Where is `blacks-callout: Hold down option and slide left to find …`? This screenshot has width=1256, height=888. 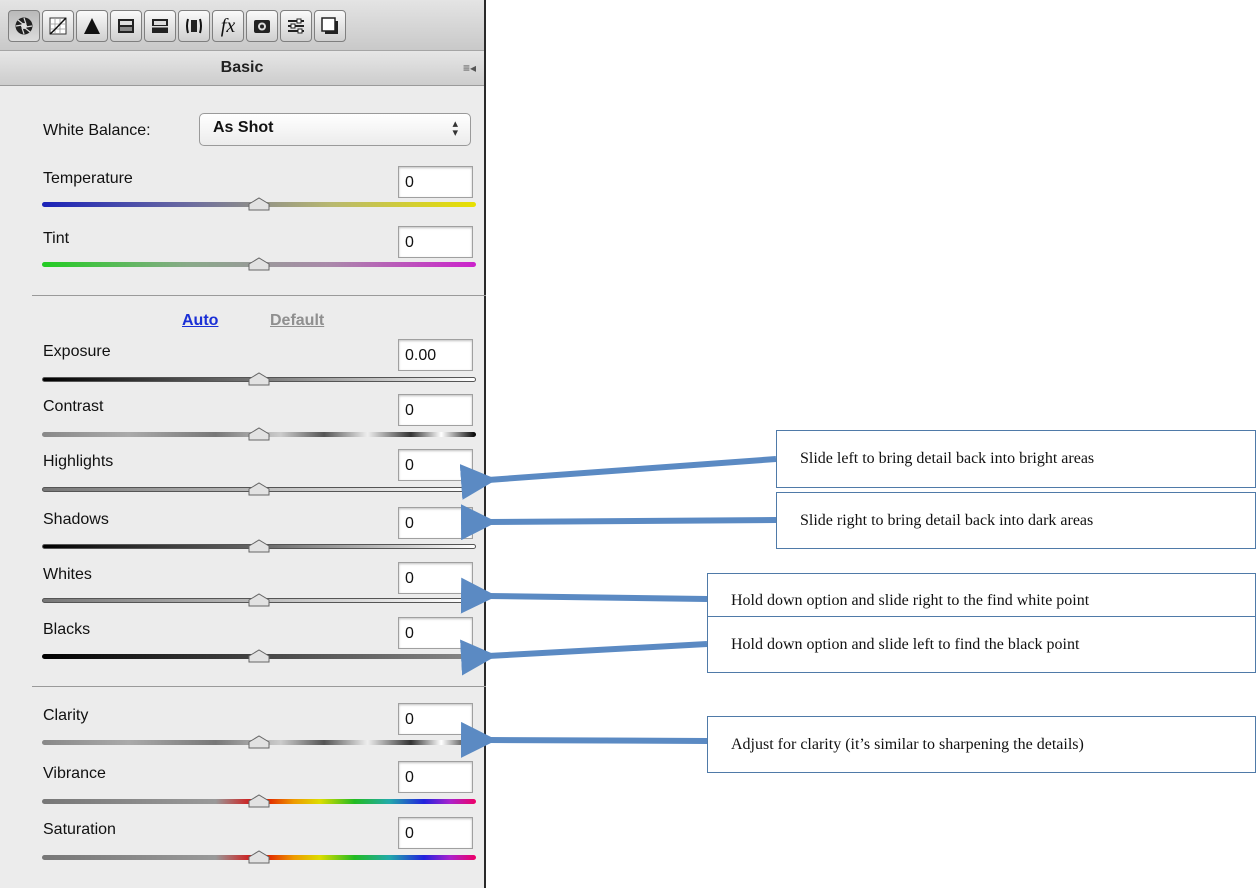 blacks-callout: Hold down option and slide left to find … is located at coordinates (981, 644).